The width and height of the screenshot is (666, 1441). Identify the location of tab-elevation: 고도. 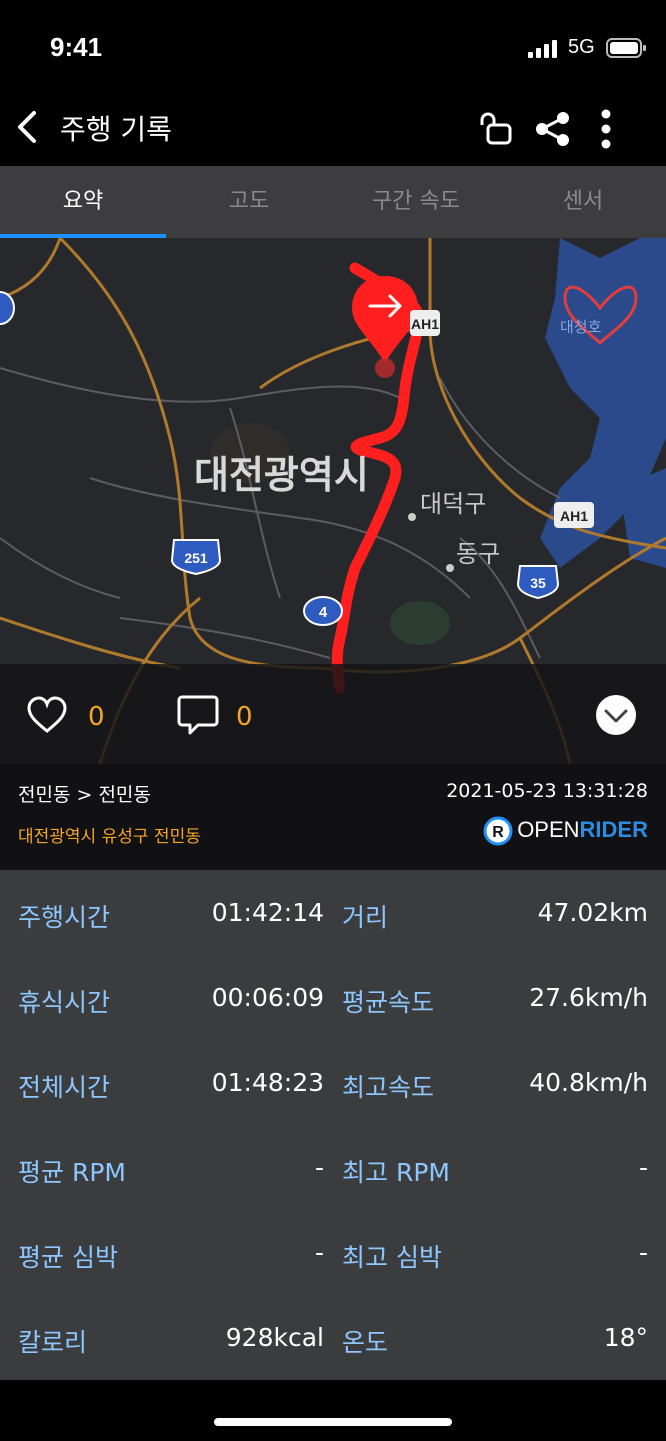
(249, 202).